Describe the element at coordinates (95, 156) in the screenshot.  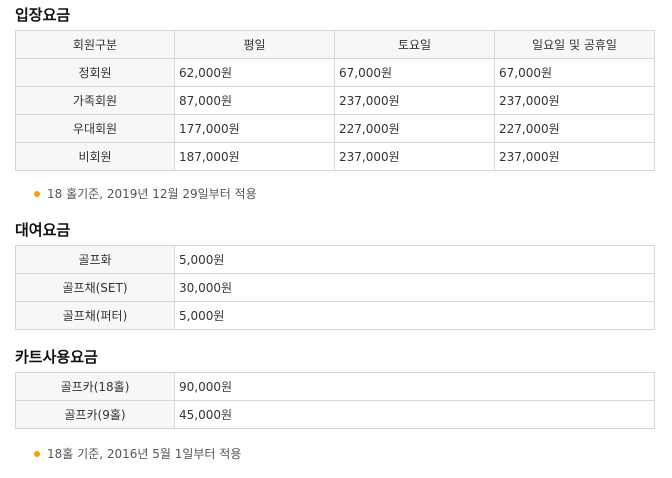
I see `row-label: 비회원` at that location.